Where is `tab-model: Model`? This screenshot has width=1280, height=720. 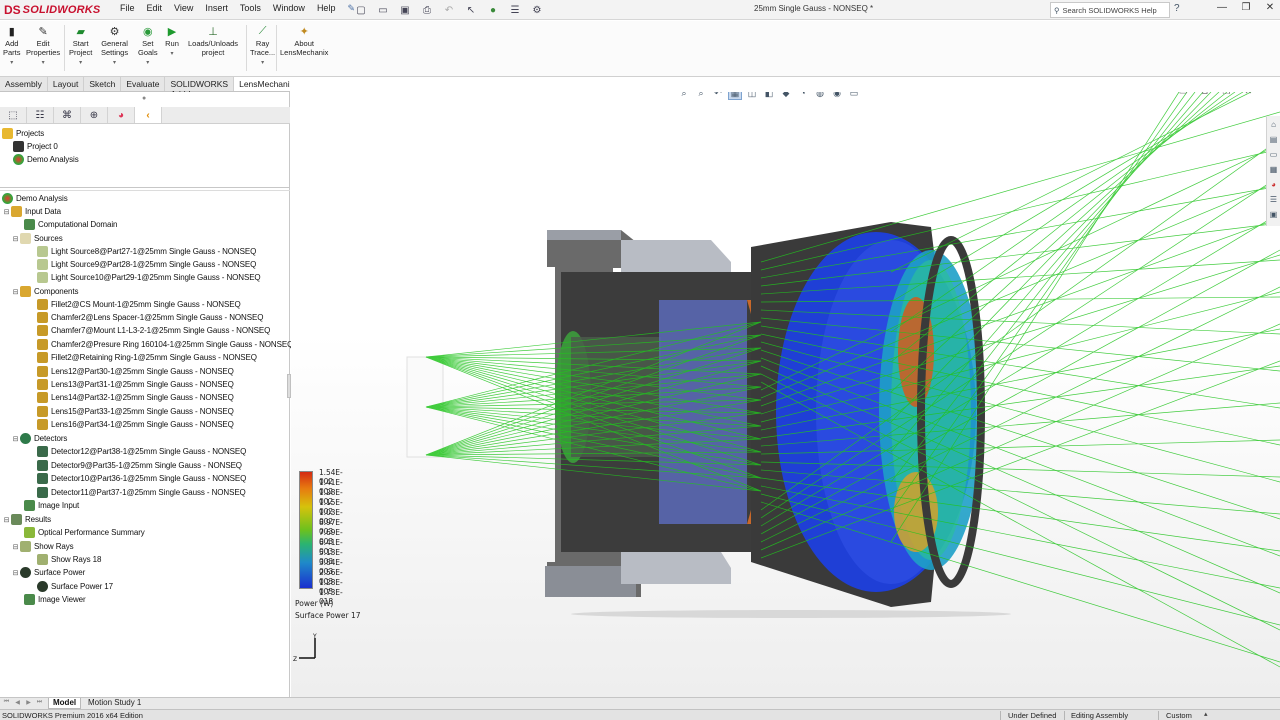 tab-model: Model is located at coordinates (65, 703).